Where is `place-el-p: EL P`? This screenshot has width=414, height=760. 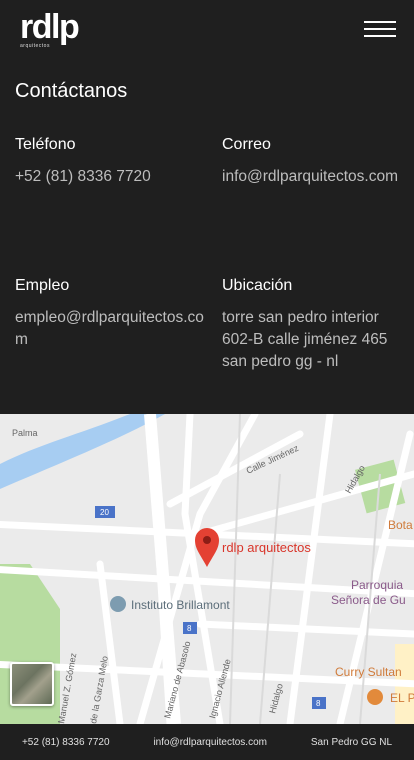
place-el-p: EL P is located at coordinates (402, 698).